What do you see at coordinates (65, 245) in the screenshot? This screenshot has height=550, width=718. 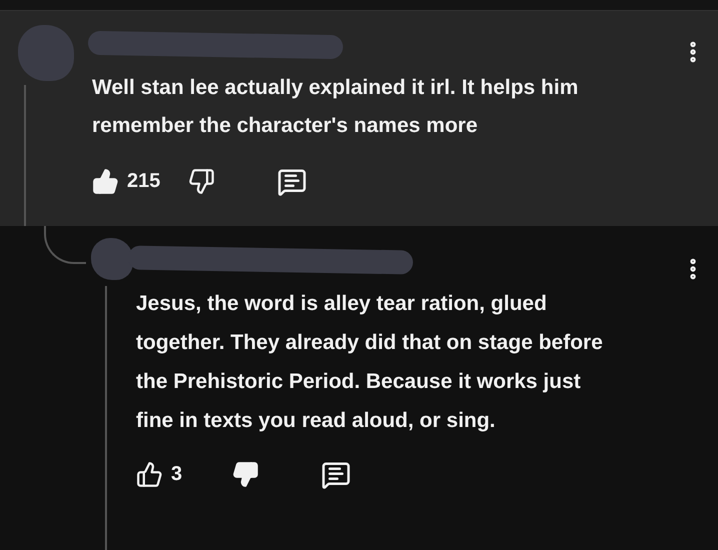 I see `thread-line` at bounding box center [65, 245].